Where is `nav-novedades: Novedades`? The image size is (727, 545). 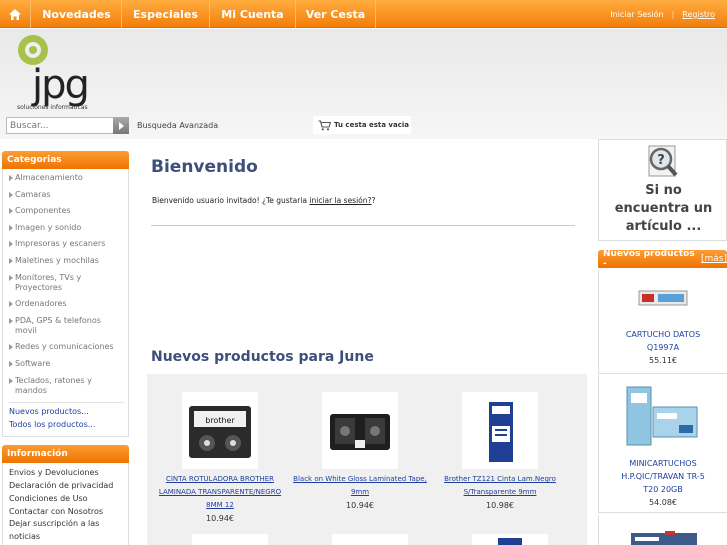 nav-novedades: Novedades is located at coordinates (77, 14).